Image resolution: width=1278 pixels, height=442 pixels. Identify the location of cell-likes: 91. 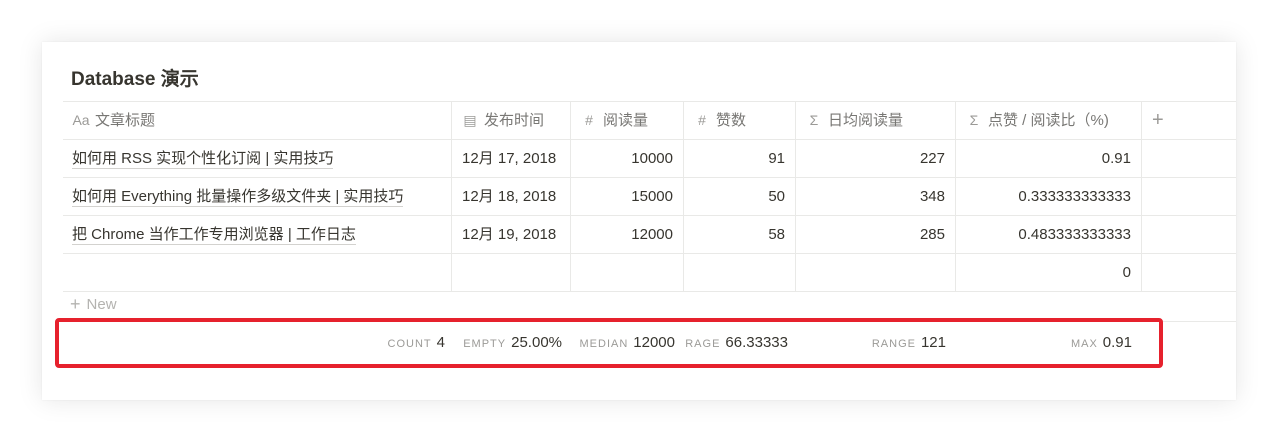
(740, 158).